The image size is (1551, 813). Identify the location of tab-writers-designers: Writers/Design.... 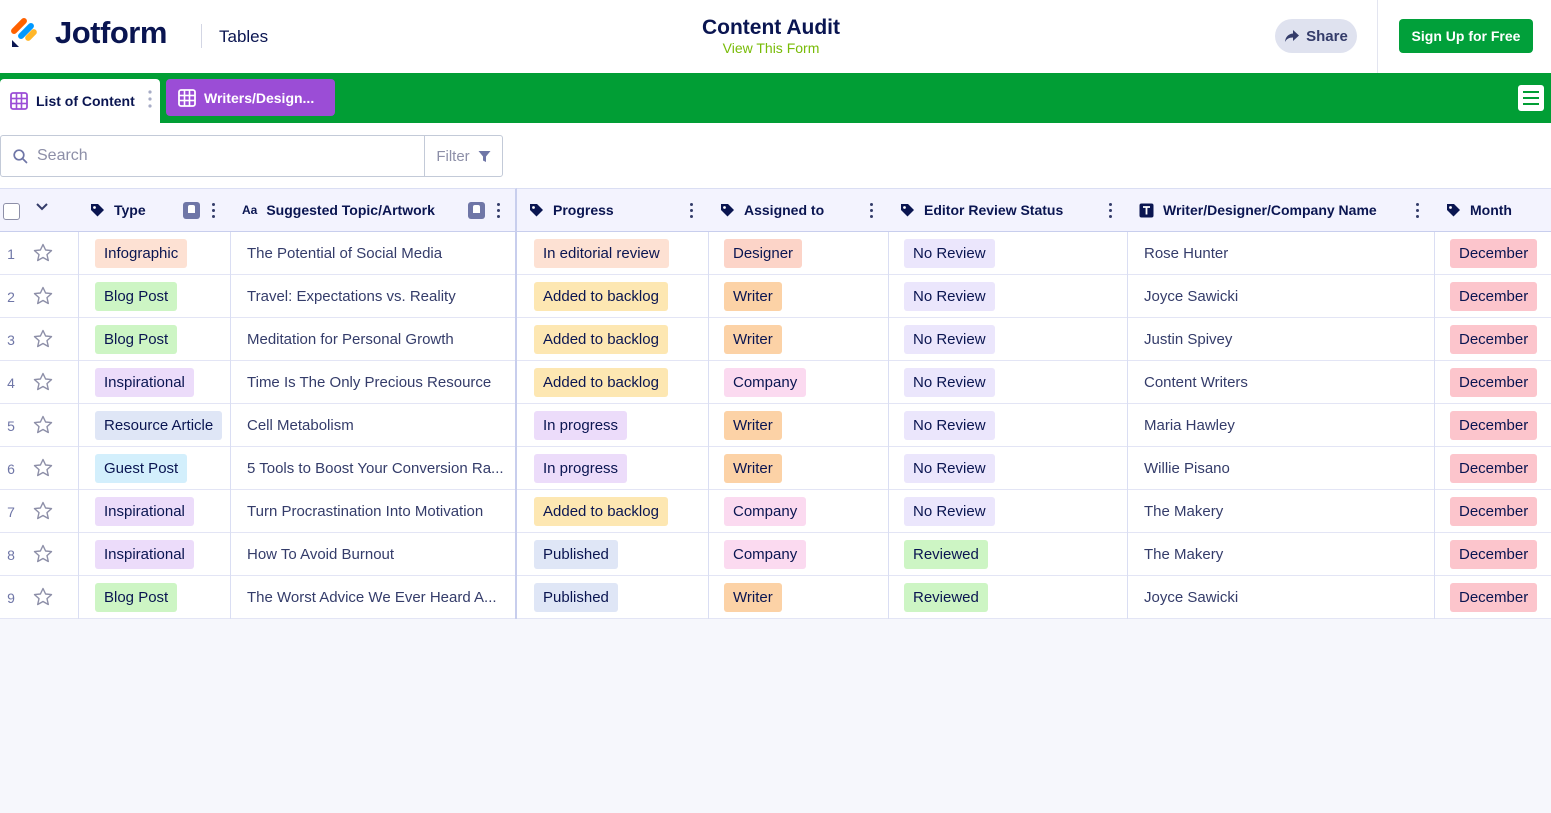
(250, 97).